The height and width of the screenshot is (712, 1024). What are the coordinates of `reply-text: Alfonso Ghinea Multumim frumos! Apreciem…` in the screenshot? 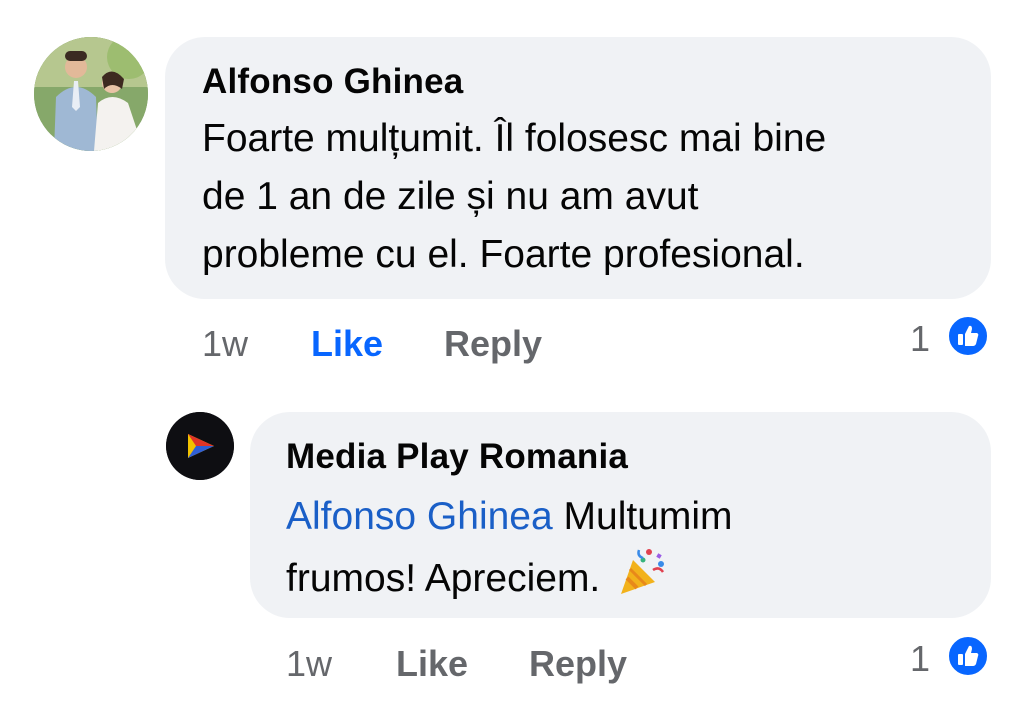 It's located at (626, 551).